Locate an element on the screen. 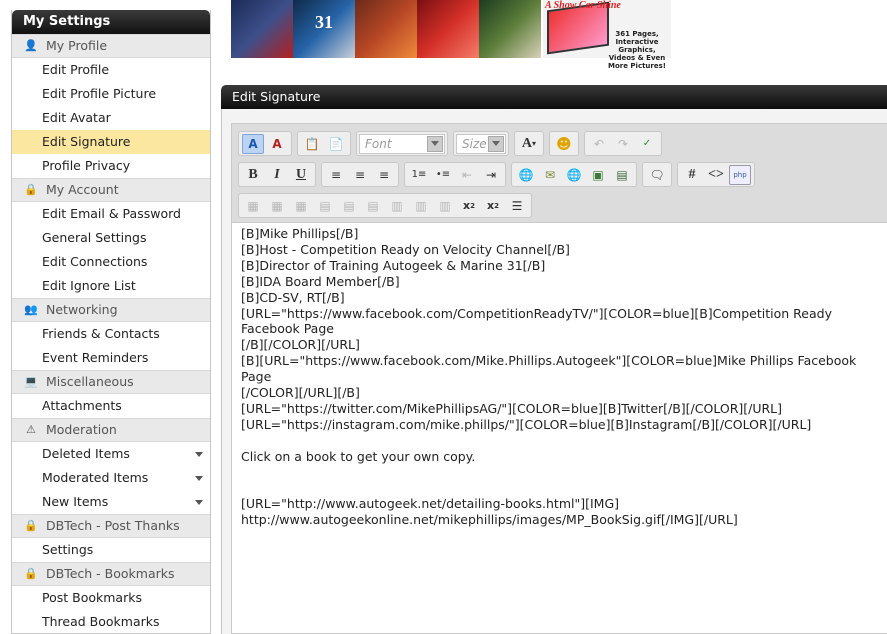 This screenshot has height=634, width=887. sidebar-item-label: Moderated Items is located at coordinates (95, 477).